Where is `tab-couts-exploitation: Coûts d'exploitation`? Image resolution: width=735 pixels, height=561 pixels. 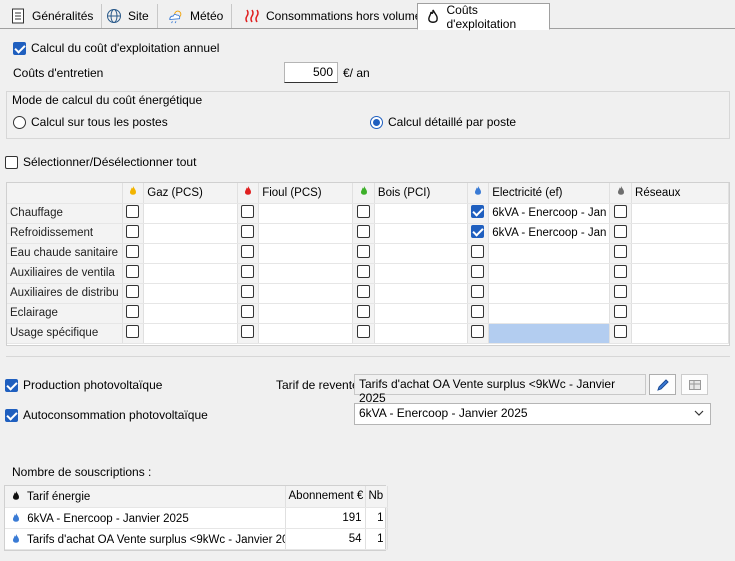 tab-couts-exploitation: Coûts d'exploitation is located at coordinates (483, 17).